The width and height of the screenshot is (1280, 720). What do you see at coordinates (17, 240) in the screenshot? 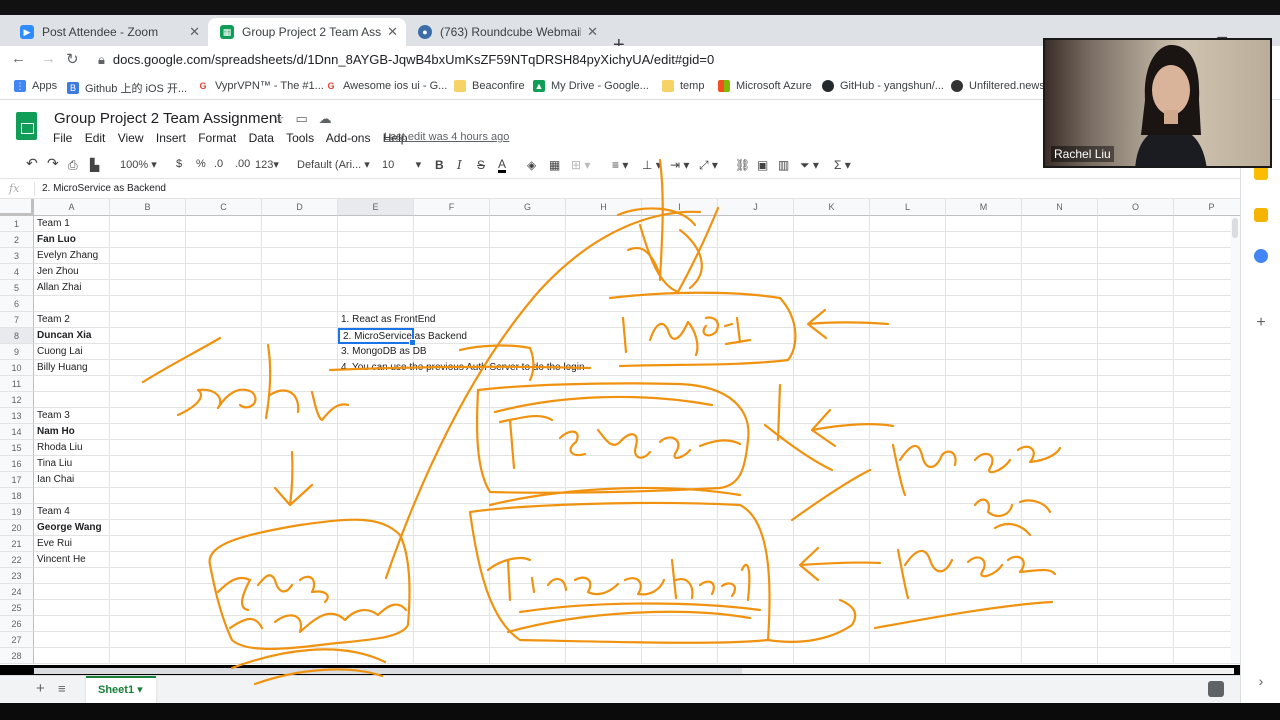
I see `row-header-2: 2` at bounding box center [17, 240].